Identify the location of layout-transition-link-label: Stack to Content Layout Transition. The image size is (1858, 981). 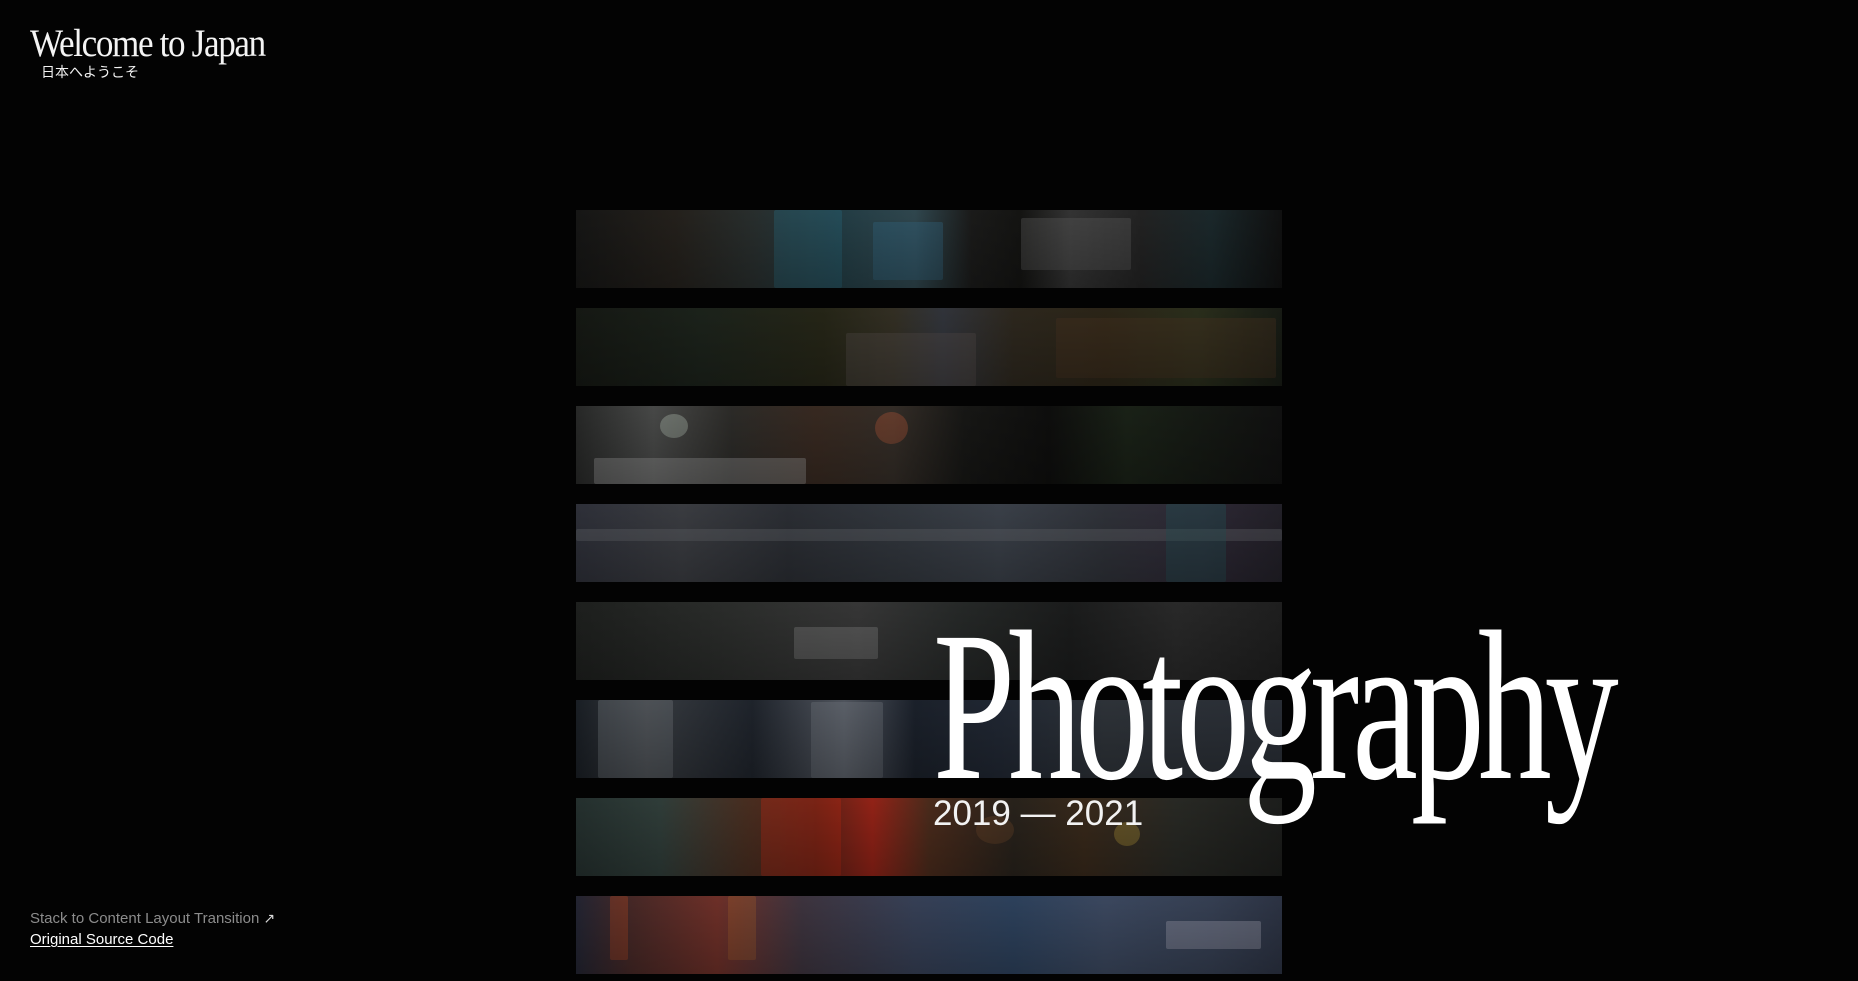
(145, 918).